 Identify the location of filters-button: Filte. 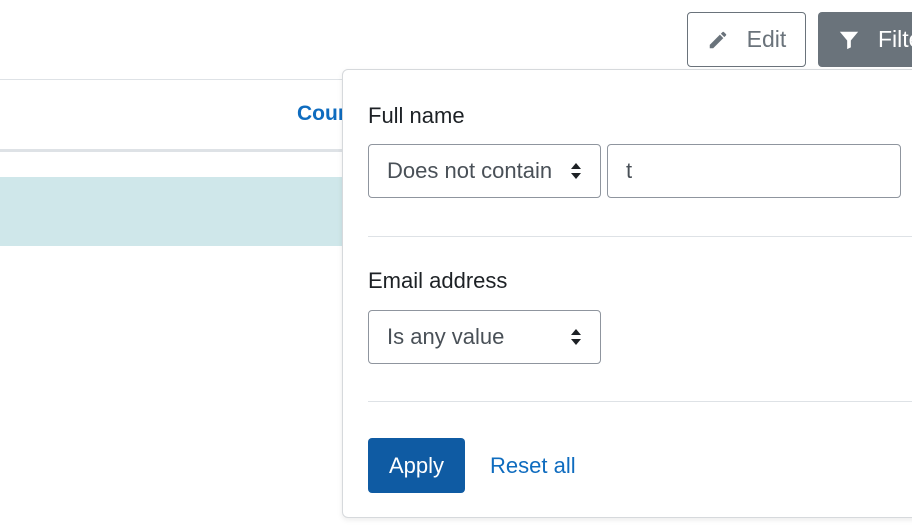
(865, 39).